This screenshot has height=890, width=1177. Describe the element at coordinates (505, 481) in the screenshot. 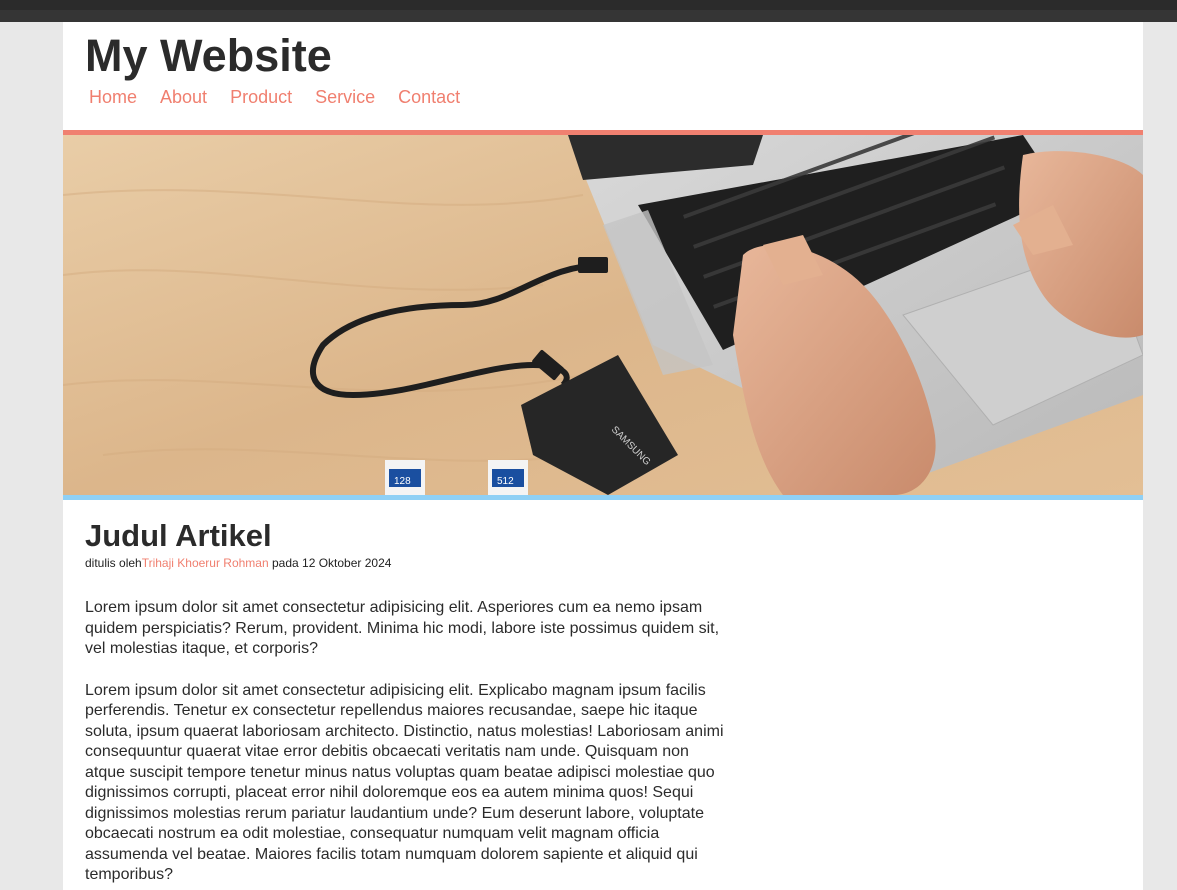

I see `svg-text: 512` at that location.